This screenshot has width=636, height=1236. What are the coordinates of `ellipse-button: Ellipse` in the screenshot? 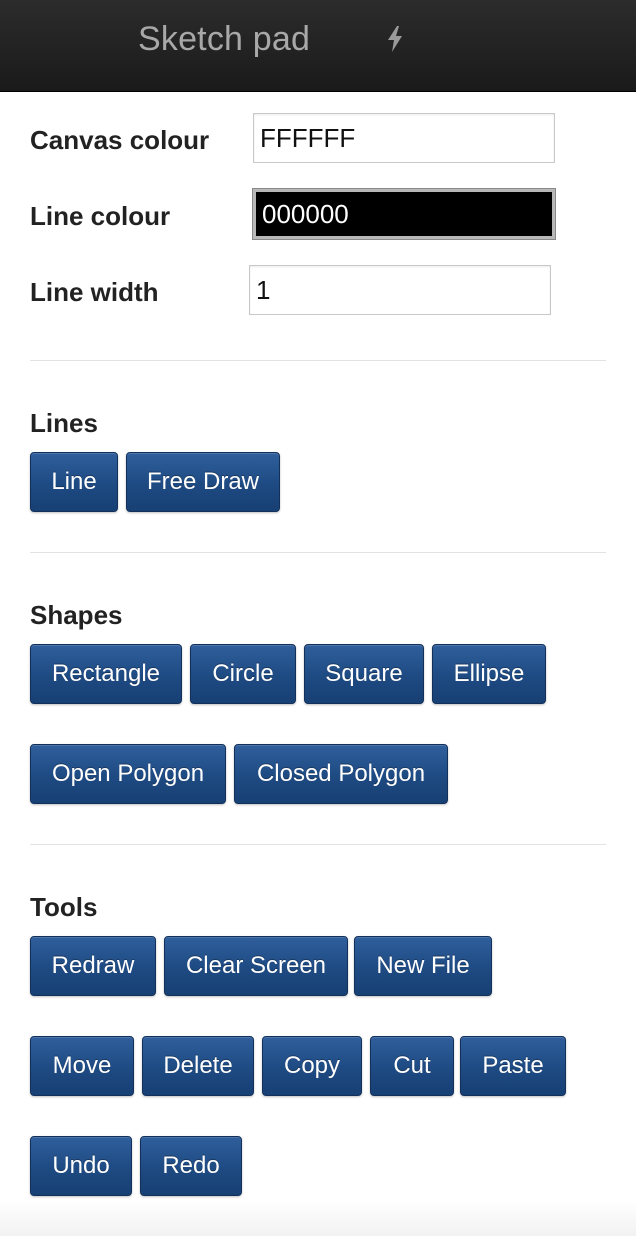 It's located at (489, 674).